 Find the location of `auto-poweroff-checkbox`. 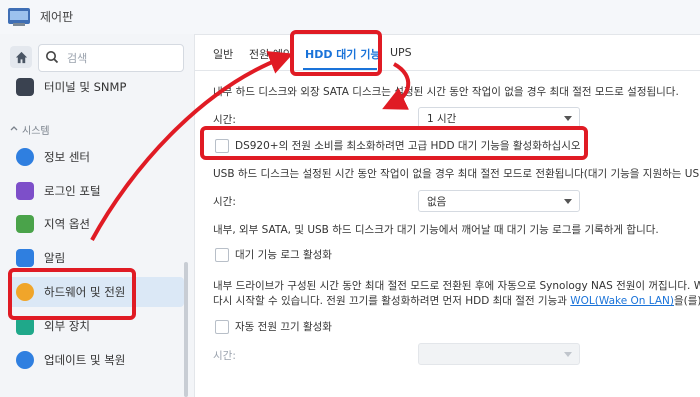

auto-poweroff-checkbox is located at coordinates (222, 327).